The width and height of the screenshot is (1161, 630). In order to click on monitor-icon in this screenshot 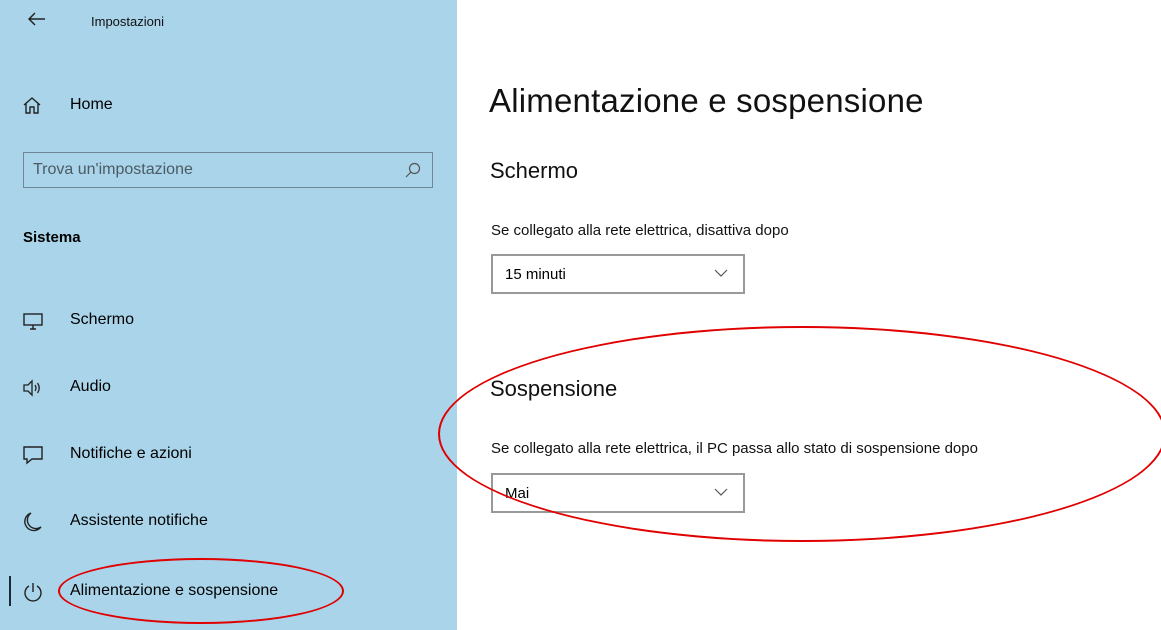, I will do `click(33, 321)`.